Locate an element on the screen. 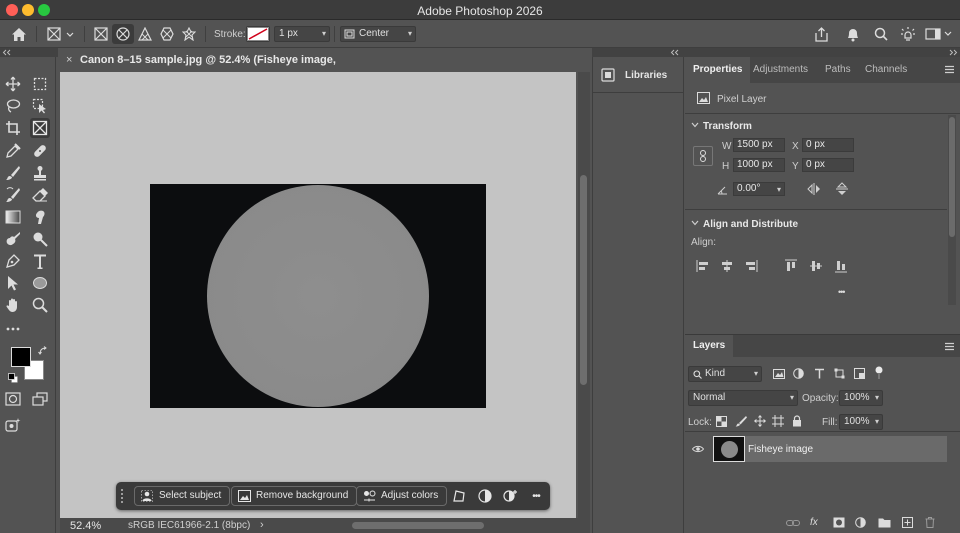  filter-type-icon is located at coordinates (819, 373).